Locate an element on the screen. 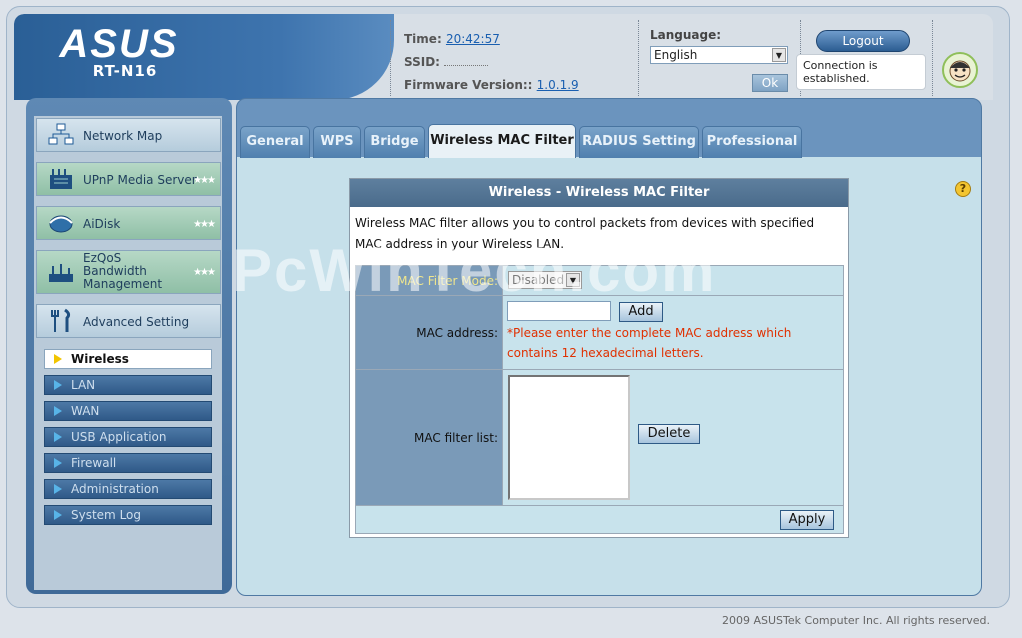 This screenshot has width=1022, height=638. sidebar-item-ezqos: EzQoS Bandwidth Management ★★★ is located at coordinates (128, 272).